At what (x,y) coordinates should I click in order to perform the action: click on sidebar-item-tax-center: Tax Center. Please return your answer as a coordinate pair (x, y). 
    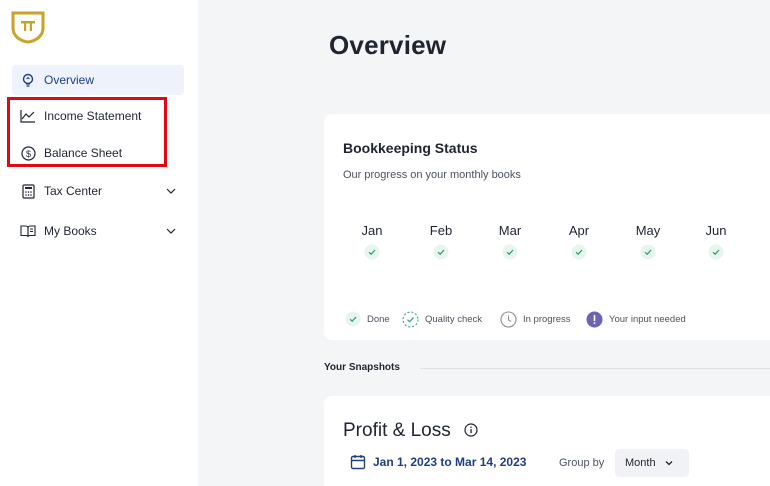
    Looking at the image, I should click on (98, 191).